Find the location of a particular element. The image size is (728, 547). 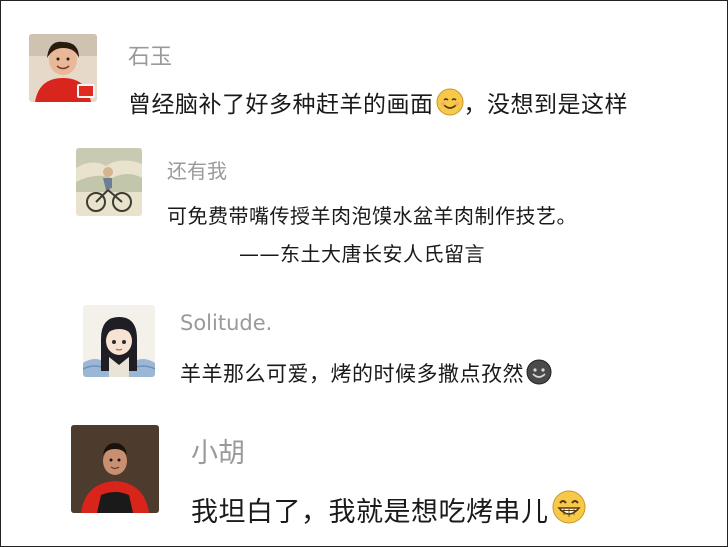

grin-emoji-icon is located at coordinates (569, 510).